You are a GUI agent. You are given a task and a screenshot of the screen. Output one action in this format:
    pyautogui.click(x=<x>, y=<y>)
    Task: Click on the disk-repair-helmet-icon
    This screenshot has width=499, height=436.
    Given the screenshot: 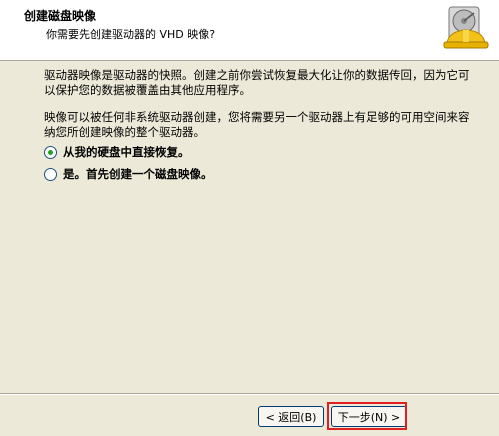 What is the action you would take?
    pyautogui.click(x=466, y=27)
    